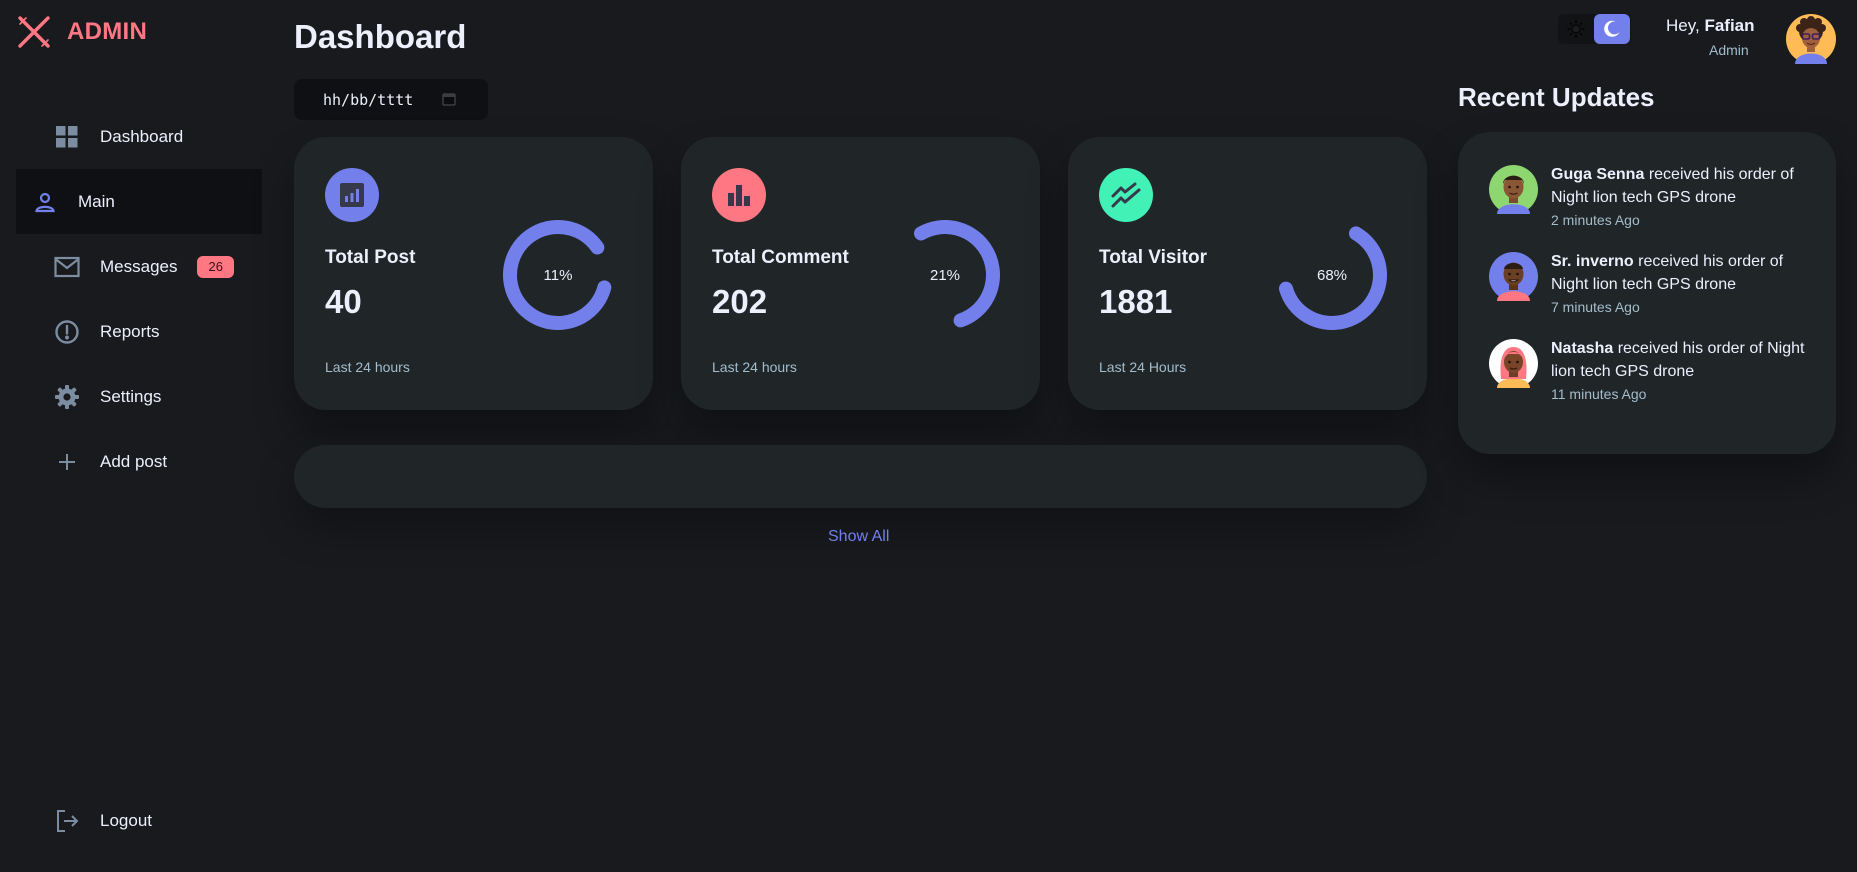  Describe the element at coordinates (67, 267) in the screenshot. I see `mail-icon` at that location.